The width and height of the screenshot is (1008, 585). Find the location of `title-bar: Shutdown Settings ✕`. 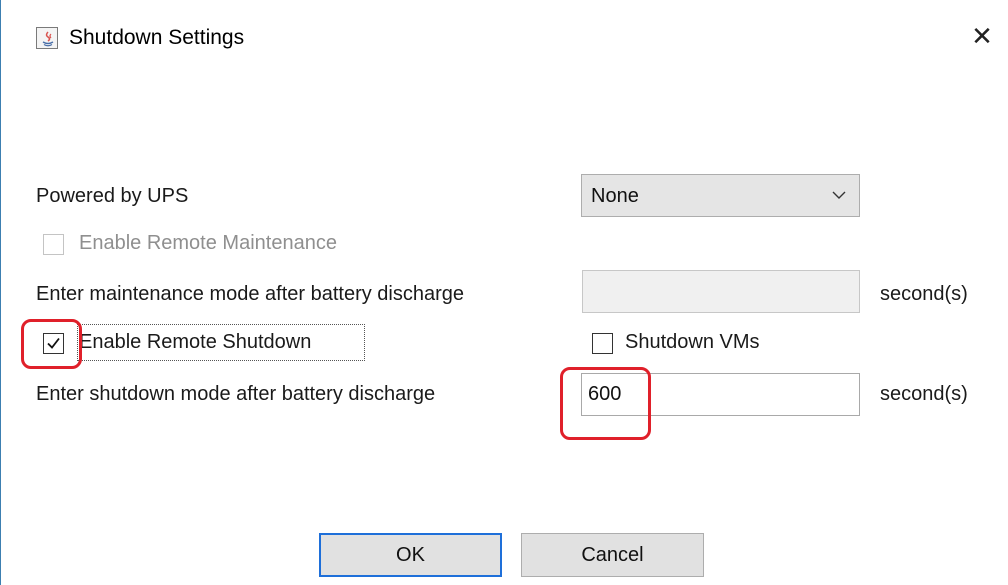

title-bar: Shutdown Settings ✕ is located at coordinates (504, 39).